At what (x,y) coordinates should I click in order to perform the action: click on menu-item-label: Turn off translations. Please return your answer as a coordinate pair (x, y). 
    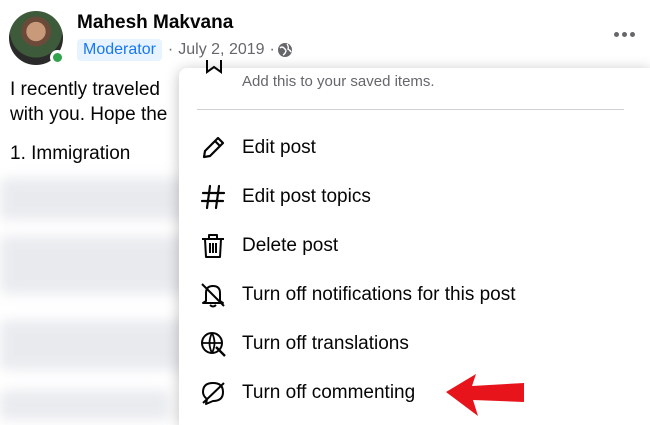
    Looking at the image, I should click on (325, 343).